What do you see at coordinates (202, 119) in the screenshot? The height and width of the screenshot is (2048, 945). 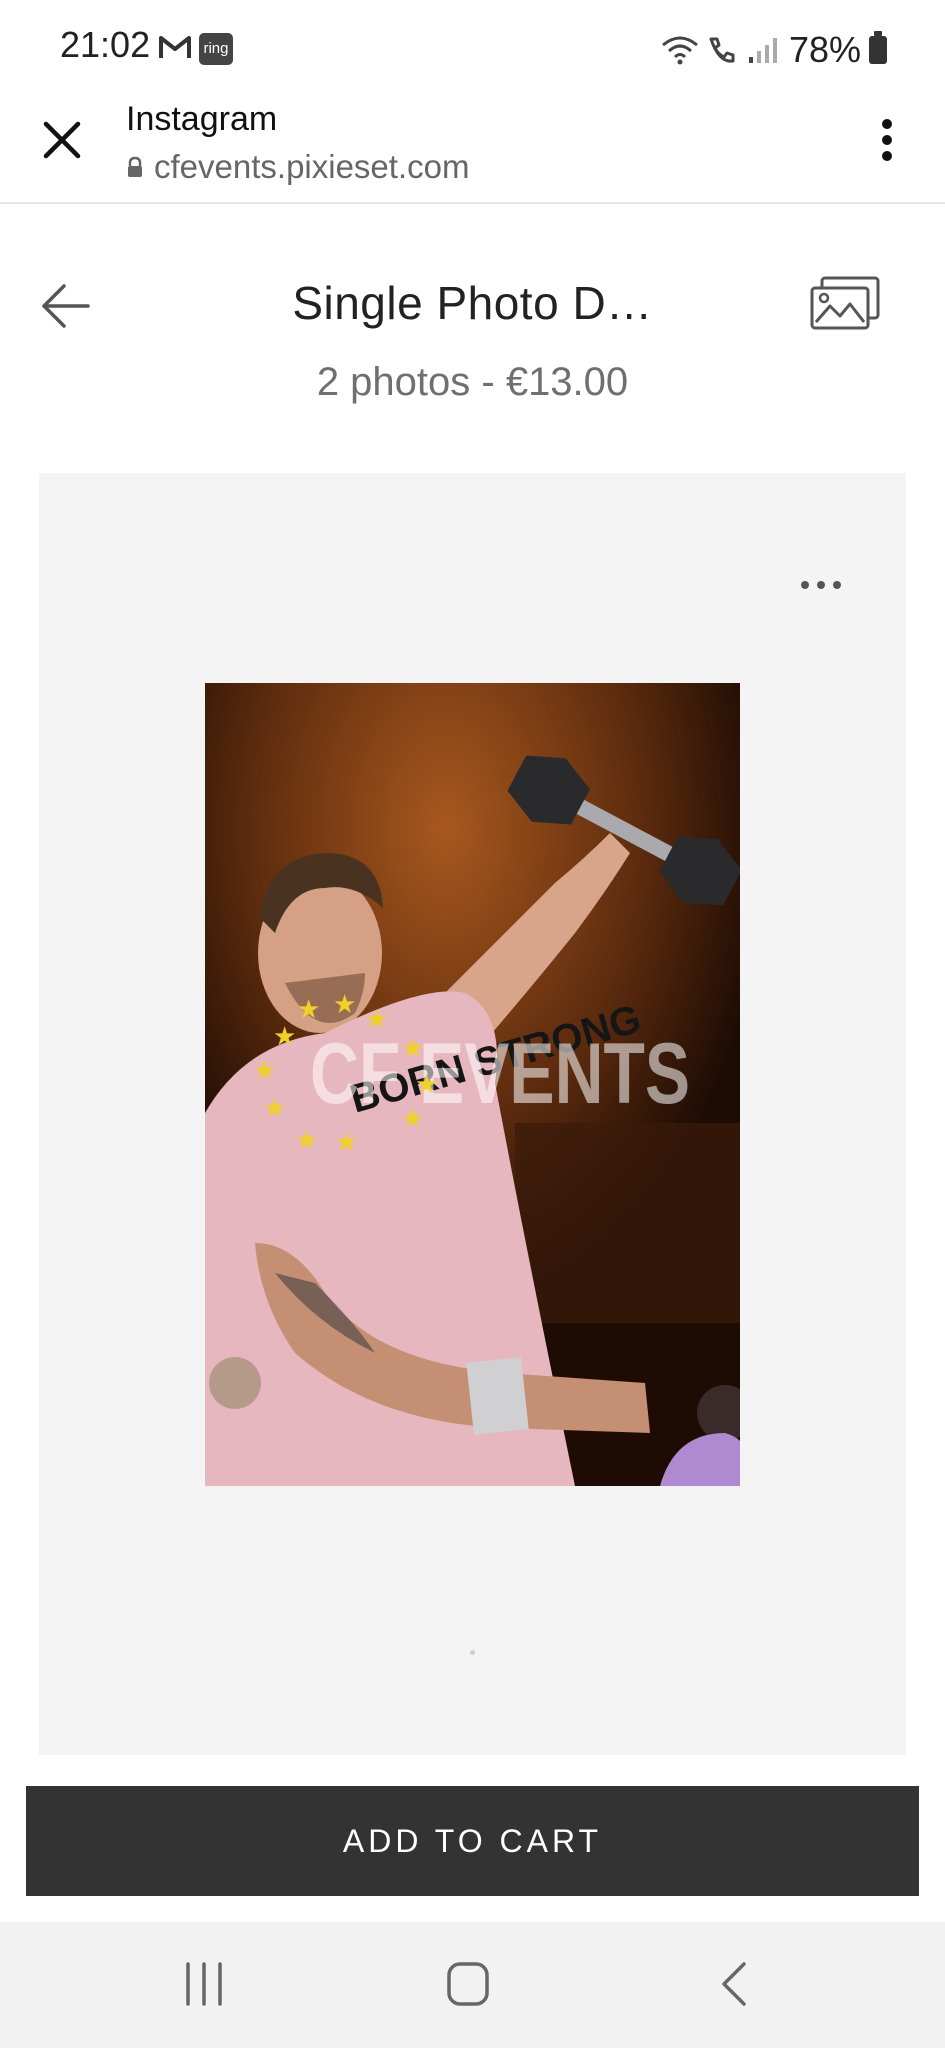 I see `browser-title: Instagram` at bounding box center [202, 119].